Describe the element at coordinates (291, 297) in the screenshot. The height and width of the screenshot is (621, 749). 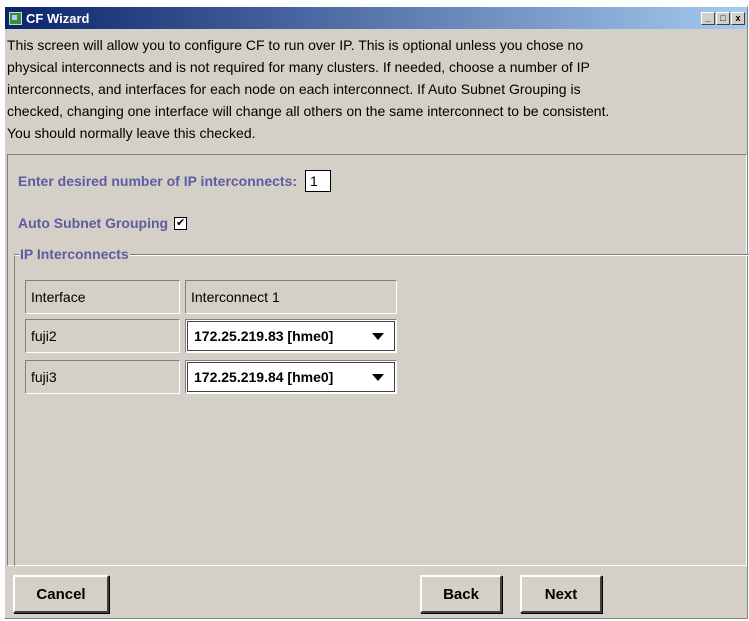
I see `header-interconnect-1: Interconnect 1` at that location.